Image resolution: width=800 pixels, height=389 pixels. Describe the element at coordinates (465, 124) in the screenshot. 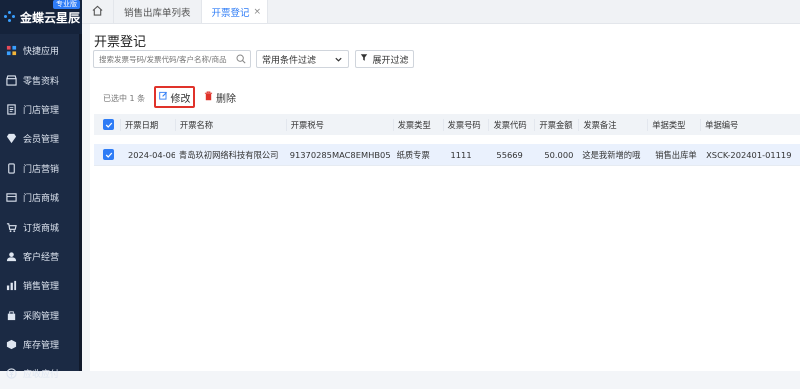

I see `column-header: 发票号码` at that location.